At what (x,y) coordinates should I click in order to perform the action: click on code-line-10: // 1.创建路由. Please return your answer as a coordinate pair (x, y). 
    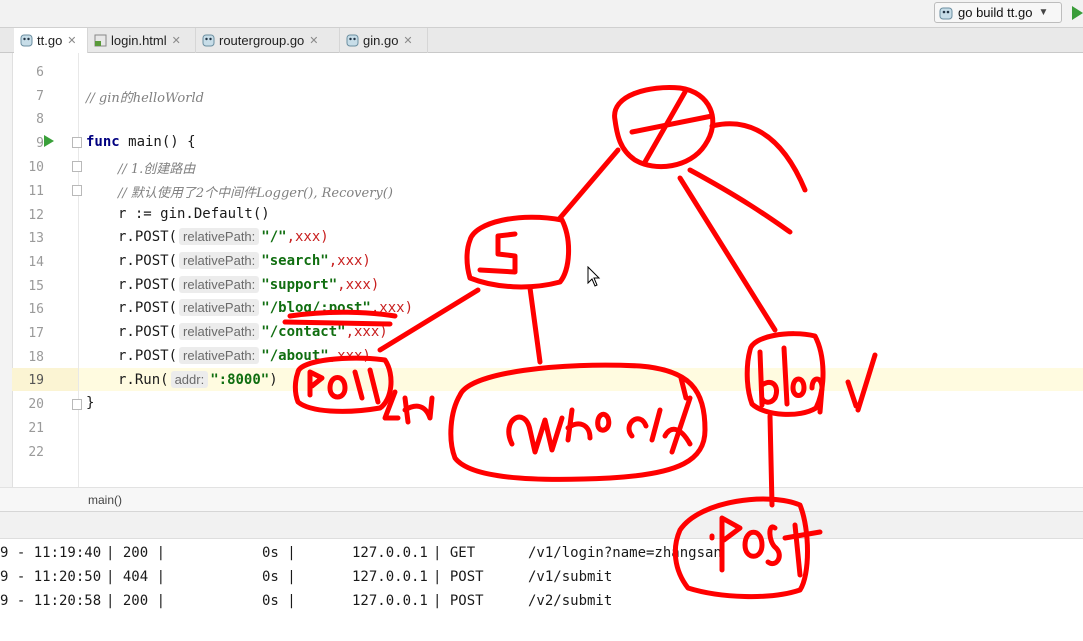
    Looking at the image, I should click on (157, 169).